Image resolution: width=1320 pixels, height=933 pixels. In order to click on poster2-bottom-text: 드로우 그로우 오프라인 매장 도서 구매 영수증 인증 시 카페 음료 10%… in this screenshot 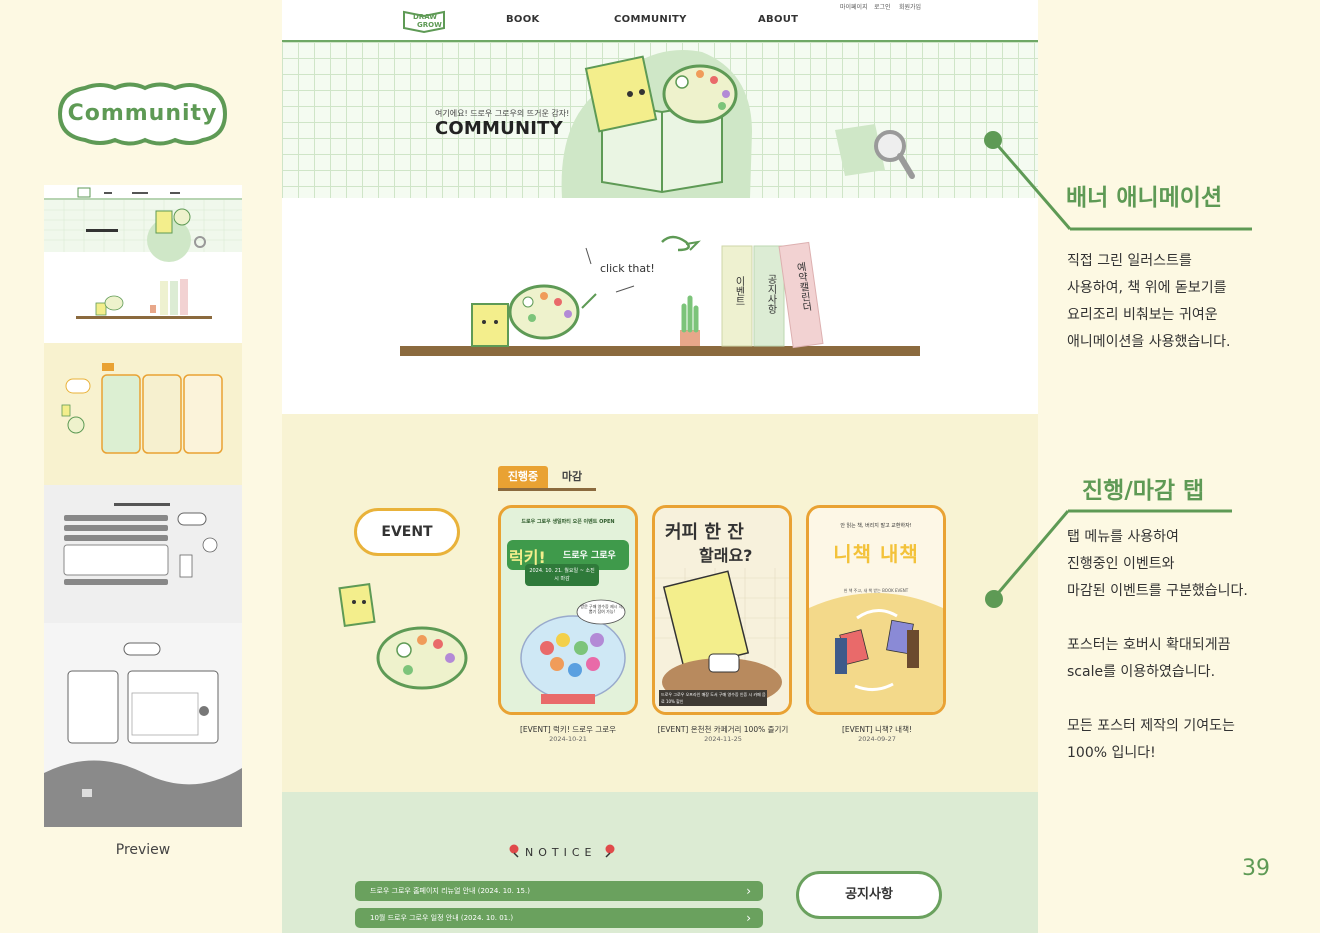, I will do `click(713, 698)`.